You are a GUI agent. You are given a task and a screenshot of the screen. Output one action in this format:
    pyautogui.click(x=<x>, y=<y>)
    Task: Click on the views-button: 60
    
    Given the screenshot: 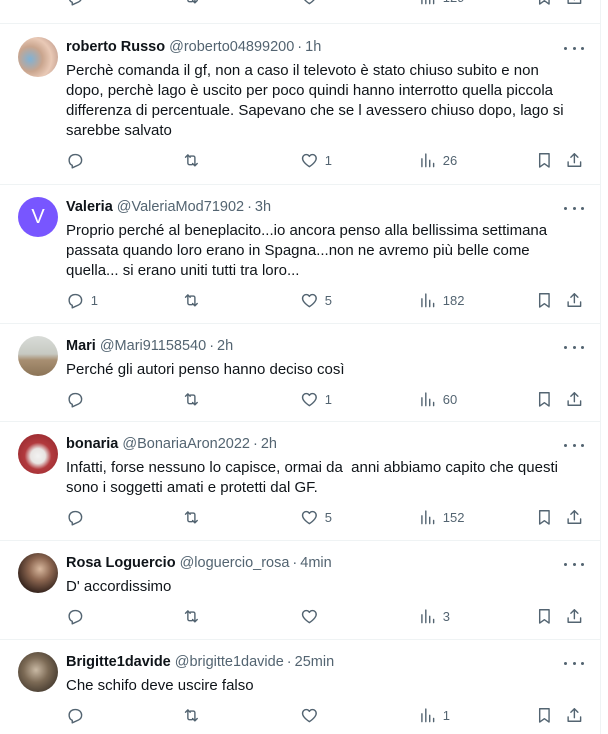 What is the action you would take?
    pyautogui.click(x=437, y=399)
    